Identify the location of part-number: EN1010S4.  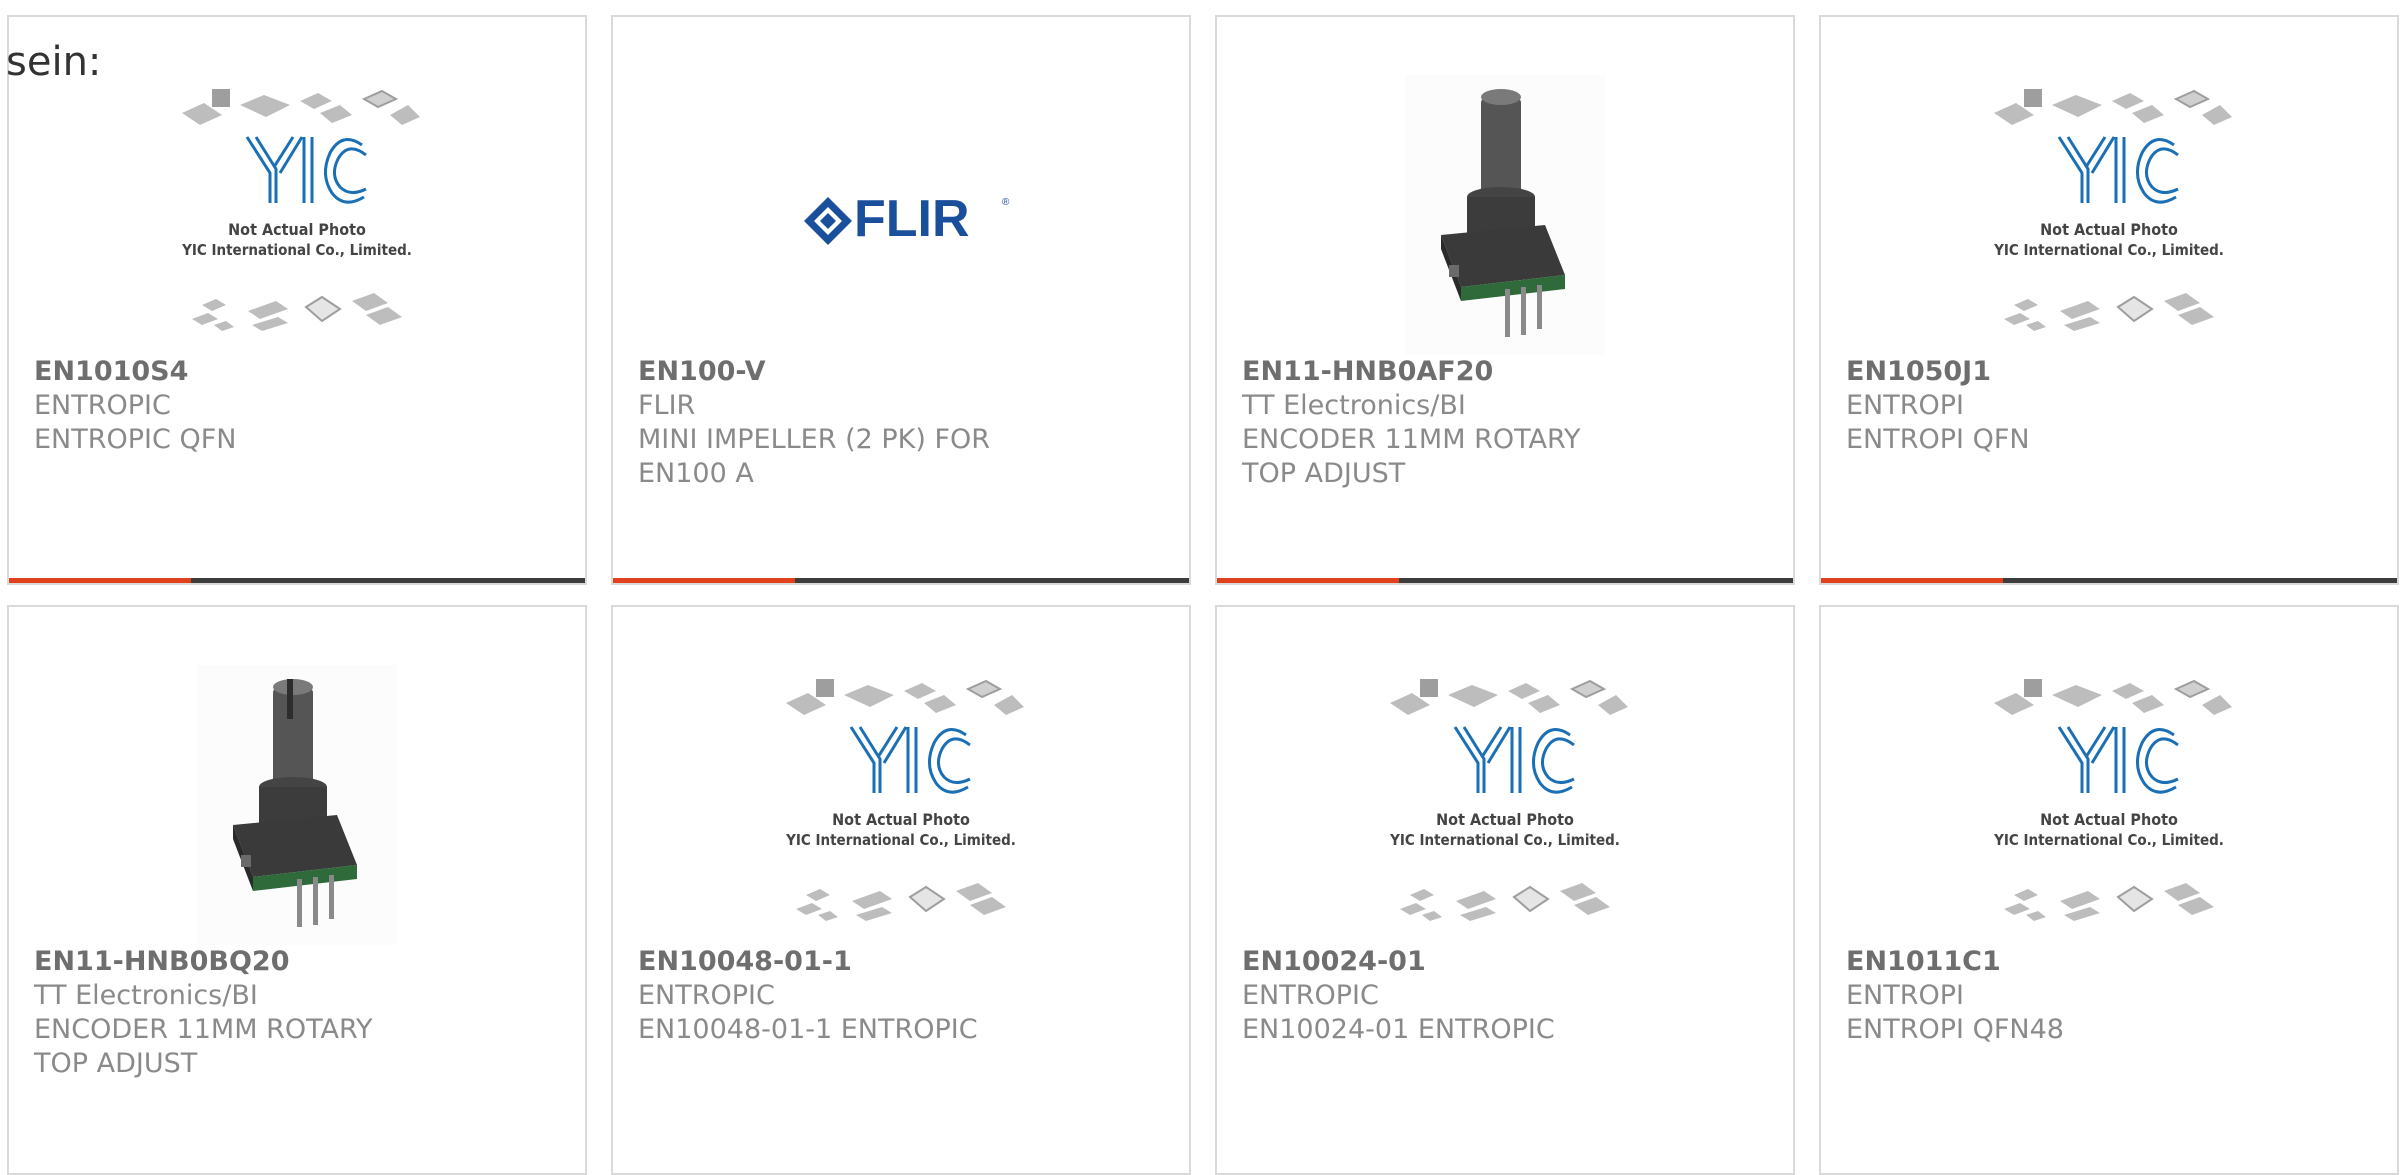
(299, 372).